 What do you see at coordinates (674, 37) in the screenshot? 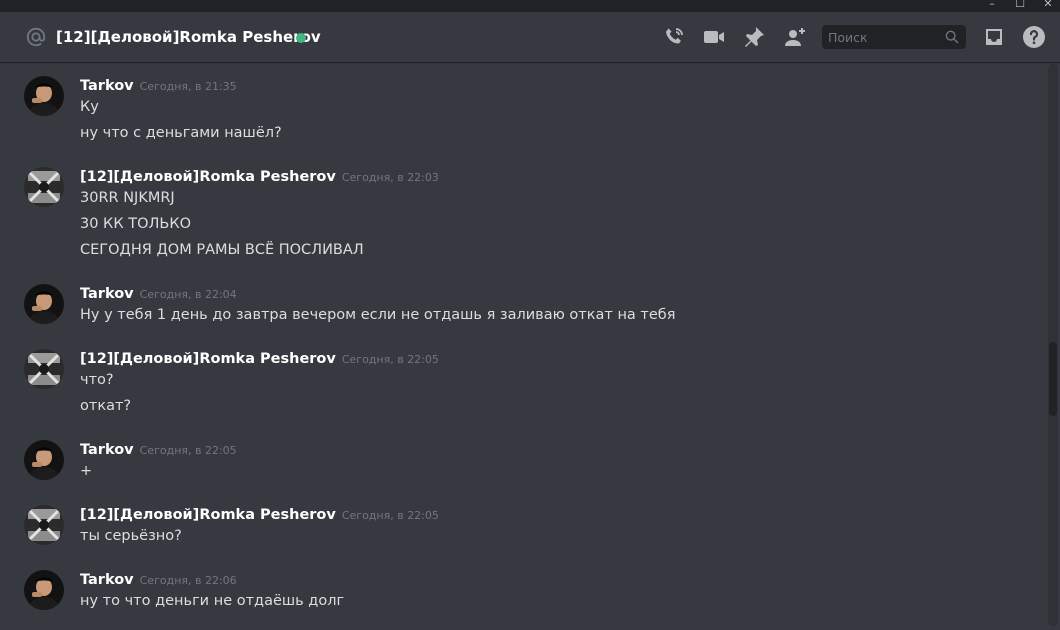
I see `call-icon` at bounding box center [674, 37].